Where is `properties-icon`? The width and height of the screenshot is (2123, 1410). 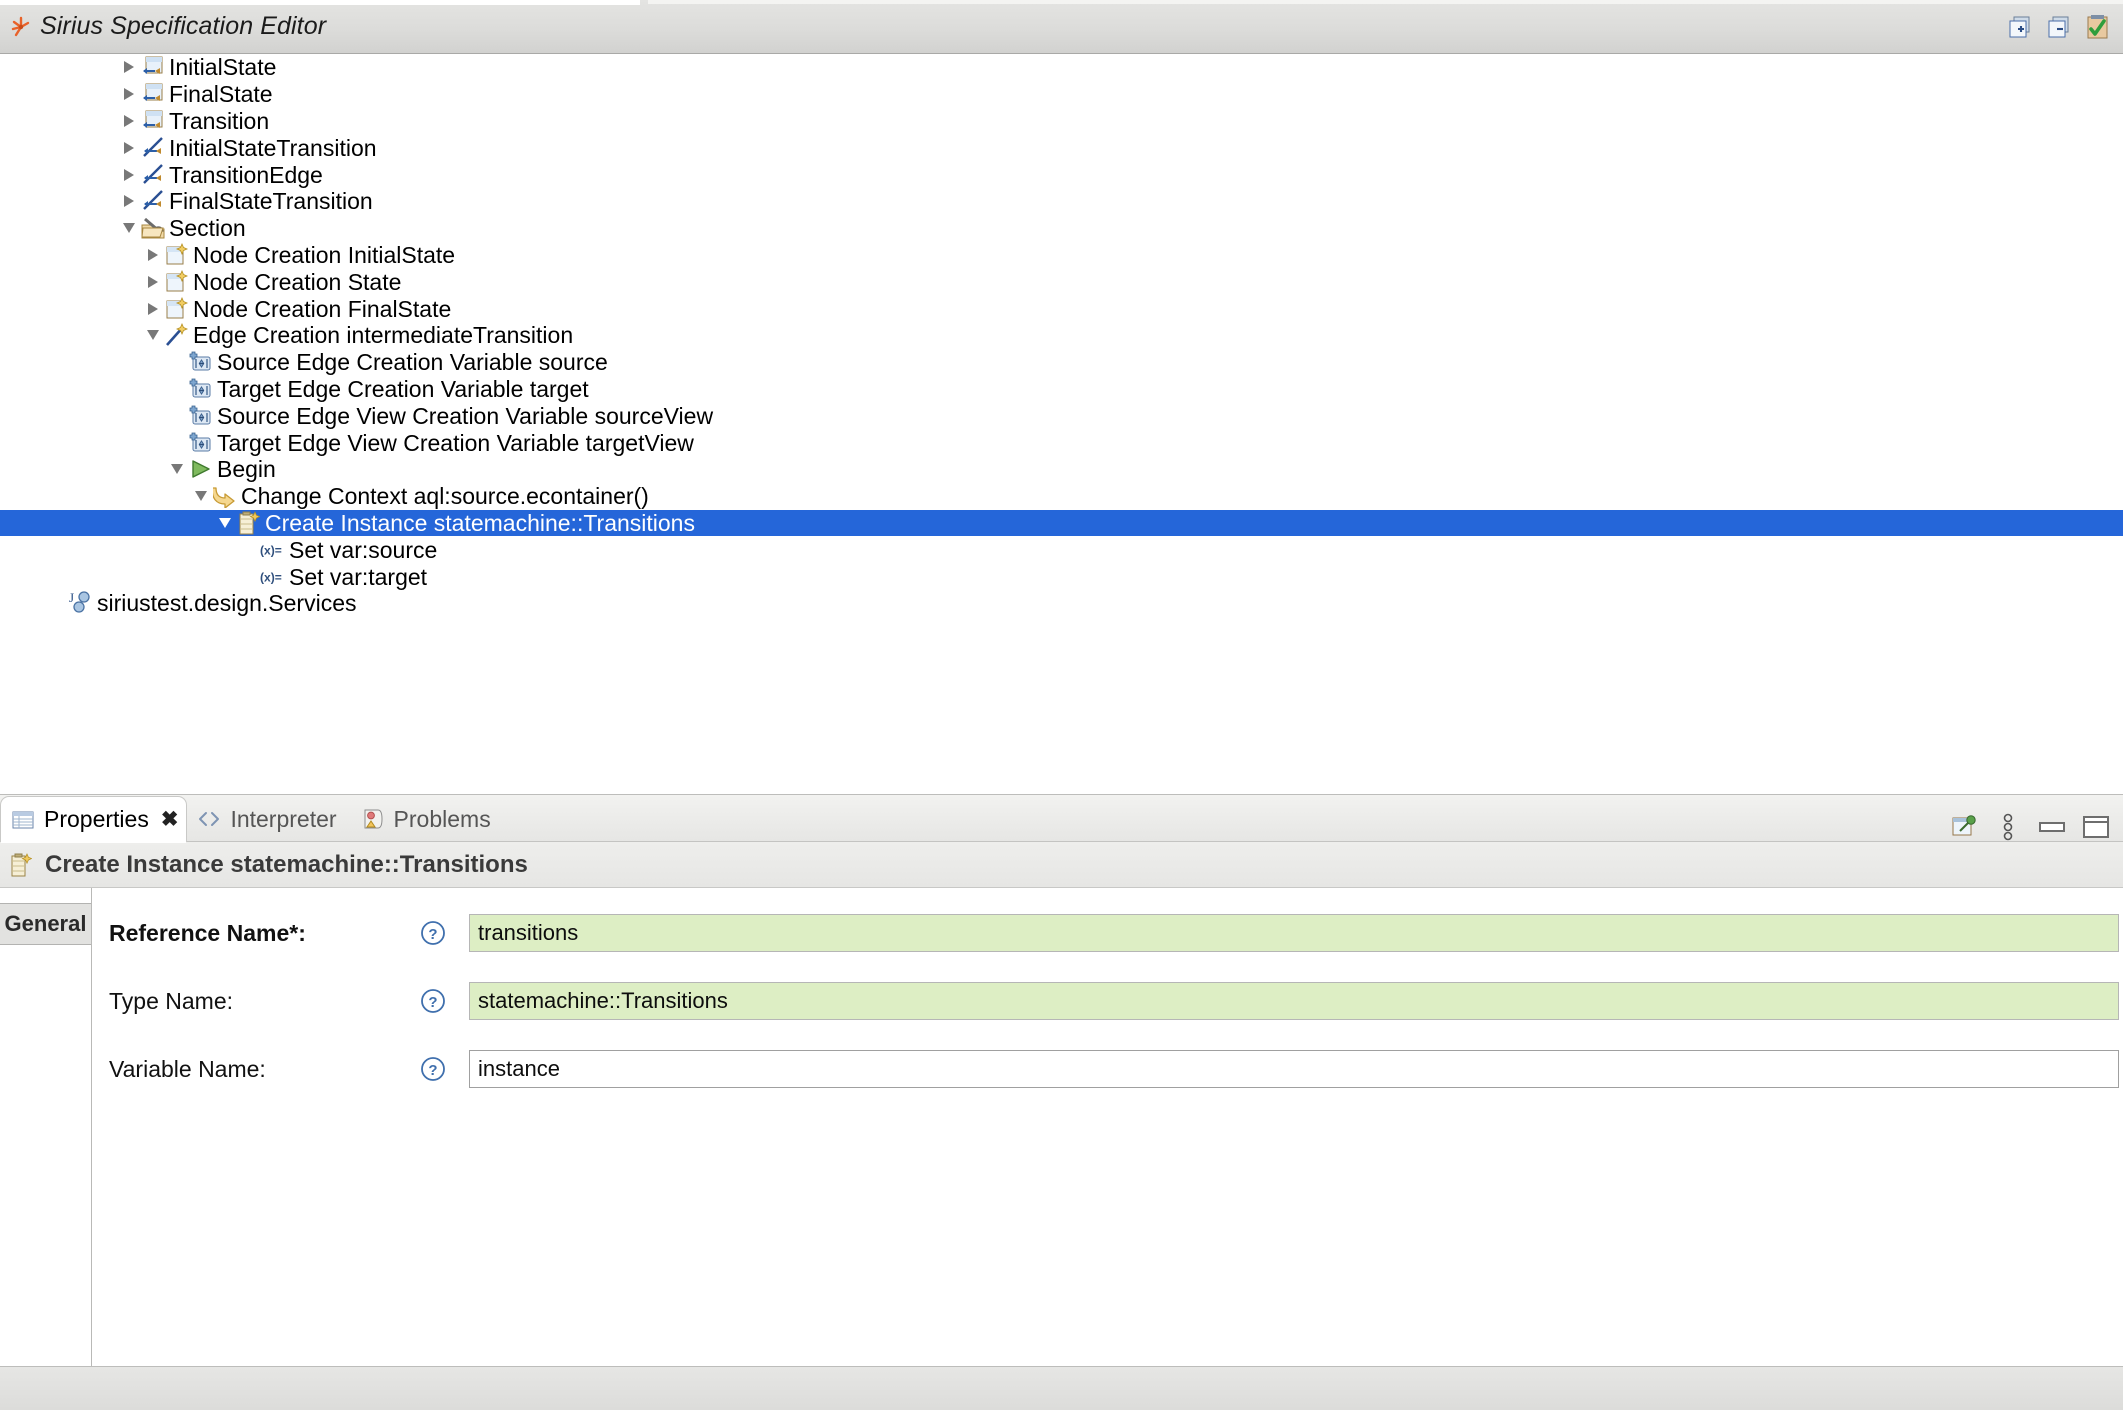
properties-icon is located at coordinates (23, 820).